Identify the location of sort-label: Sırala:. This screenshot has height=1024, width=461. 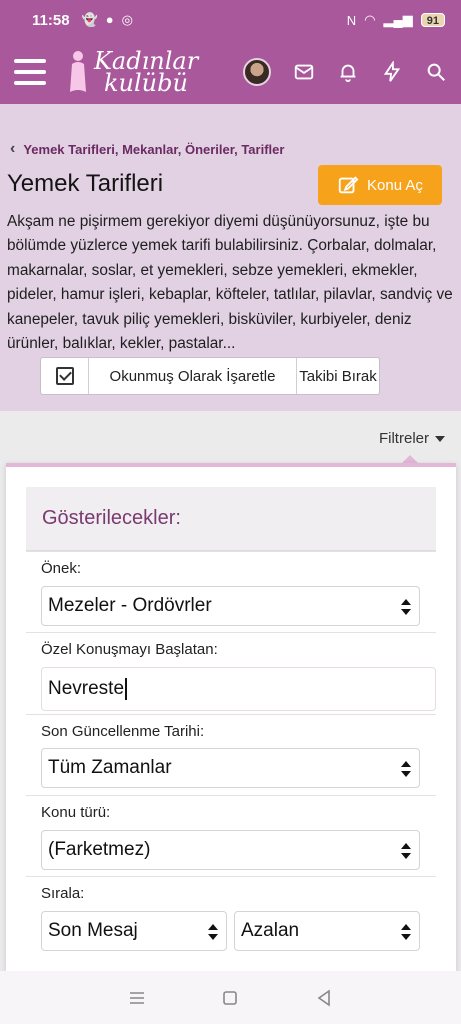
(63, 893).